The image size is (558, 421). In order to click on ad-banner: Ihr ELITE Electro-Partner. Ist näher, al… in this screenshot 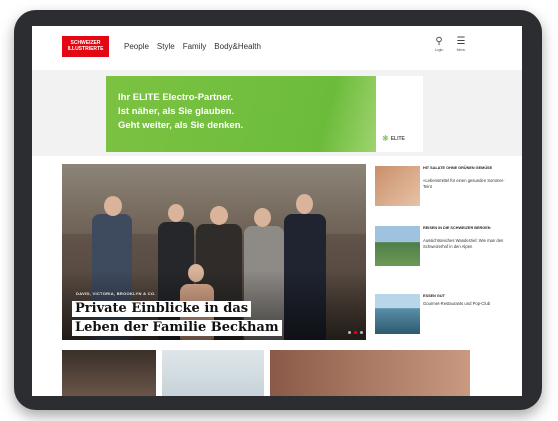, I will do `click(264, 114)`.